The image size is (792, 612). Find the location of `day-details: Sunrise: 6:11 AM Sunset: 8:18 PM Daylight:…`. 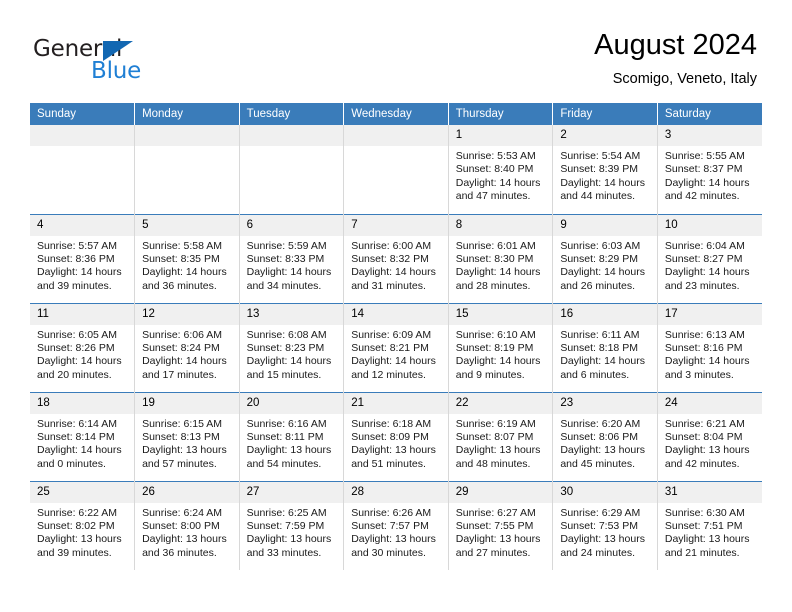

day-details: Sunrise: 6:11 AM Sunset: 8:18 PM Daylight:… is located at coordinates (605, 354).